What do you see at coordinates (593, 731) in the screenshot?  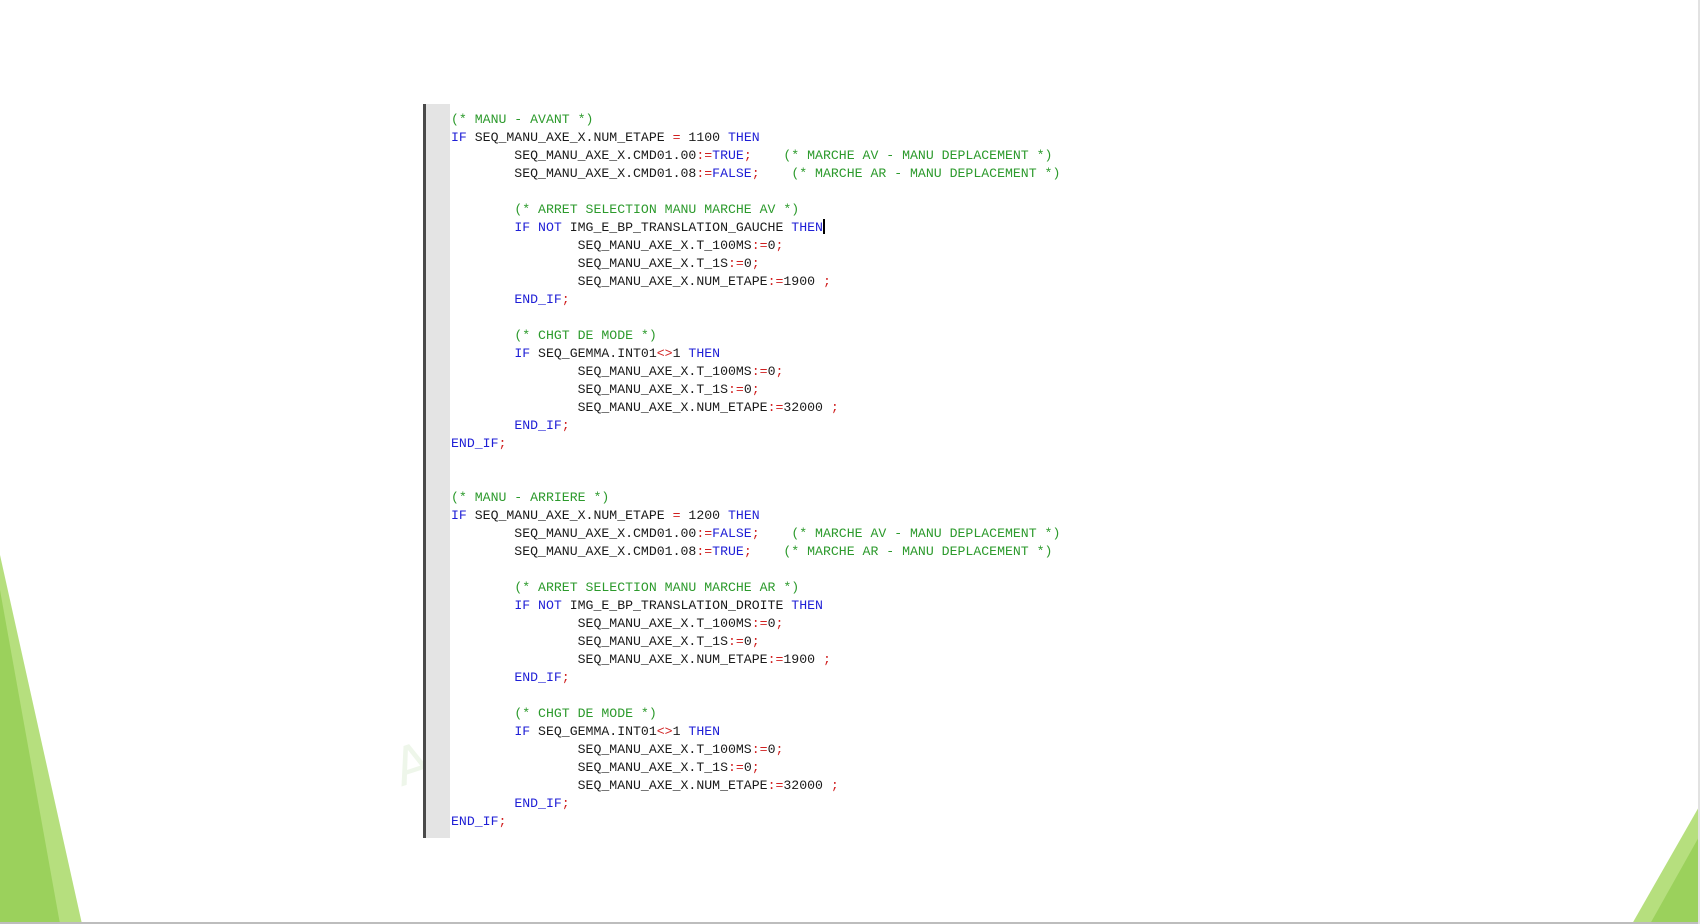 I see `code-text: SEQ_GEMMA.INT01` at bounding box center [593, 731].